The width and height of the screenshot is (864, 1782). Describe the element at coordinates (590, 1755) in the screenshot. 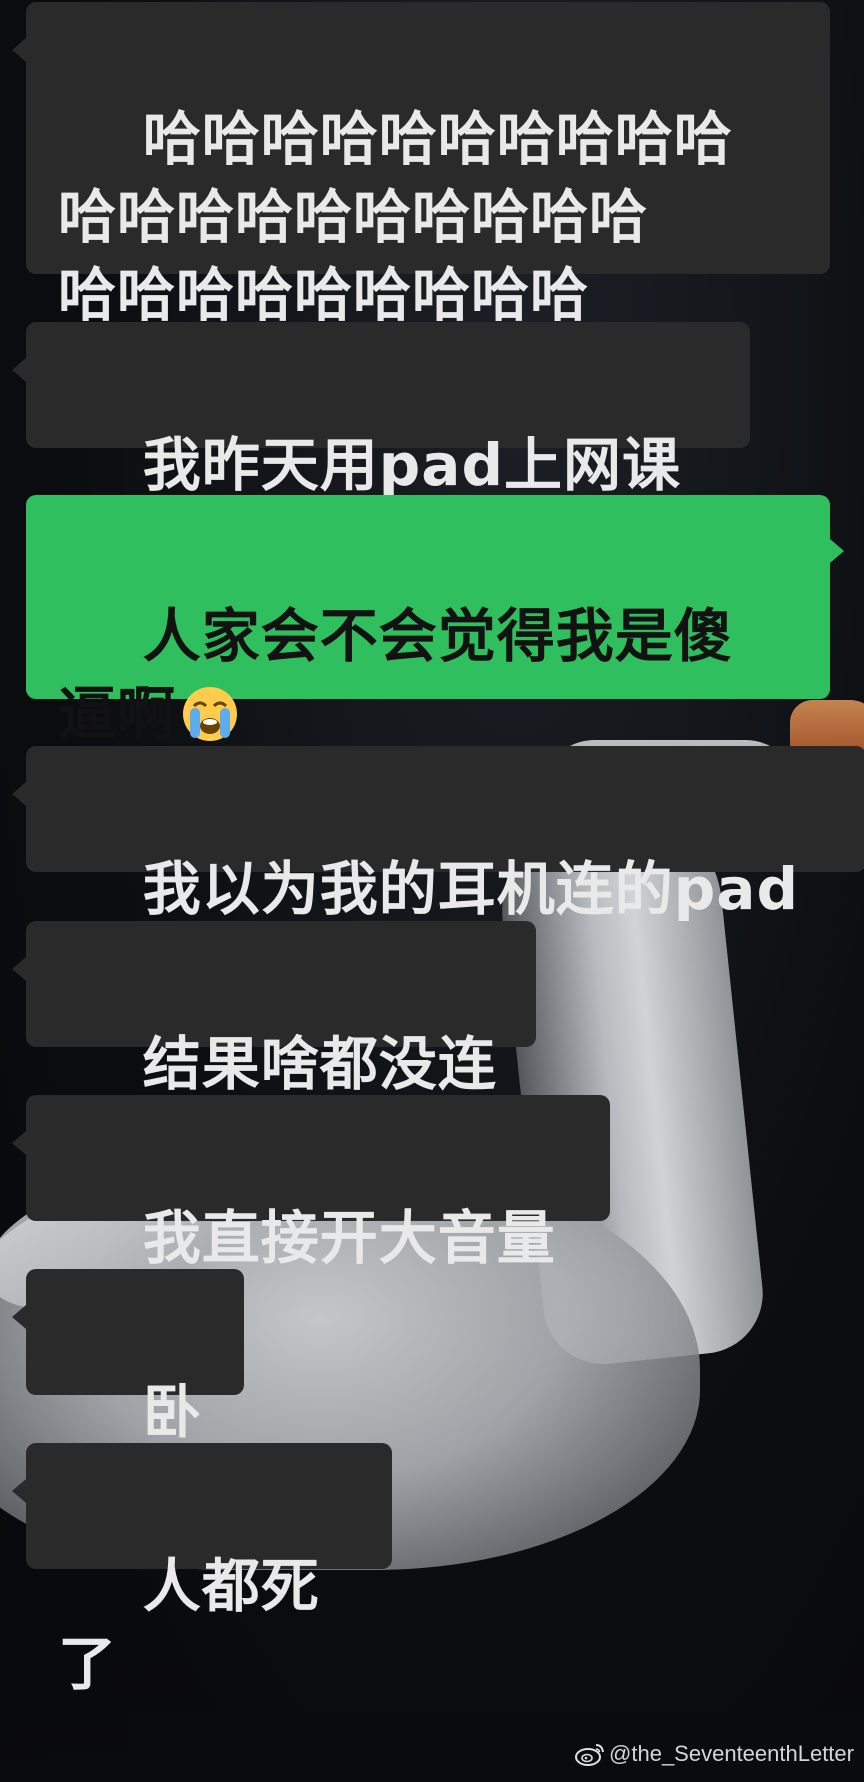

I see `weibo-icon` at that location.